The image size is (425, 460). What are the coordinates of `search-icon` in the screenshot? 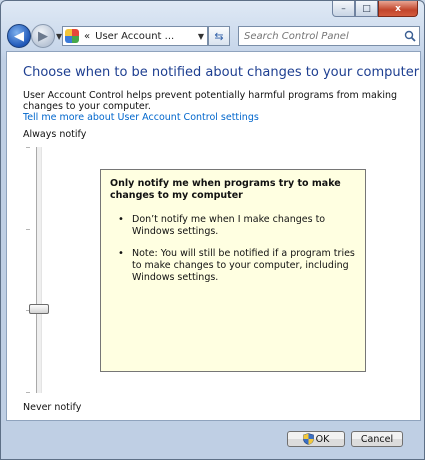 It's located at (410, 36).